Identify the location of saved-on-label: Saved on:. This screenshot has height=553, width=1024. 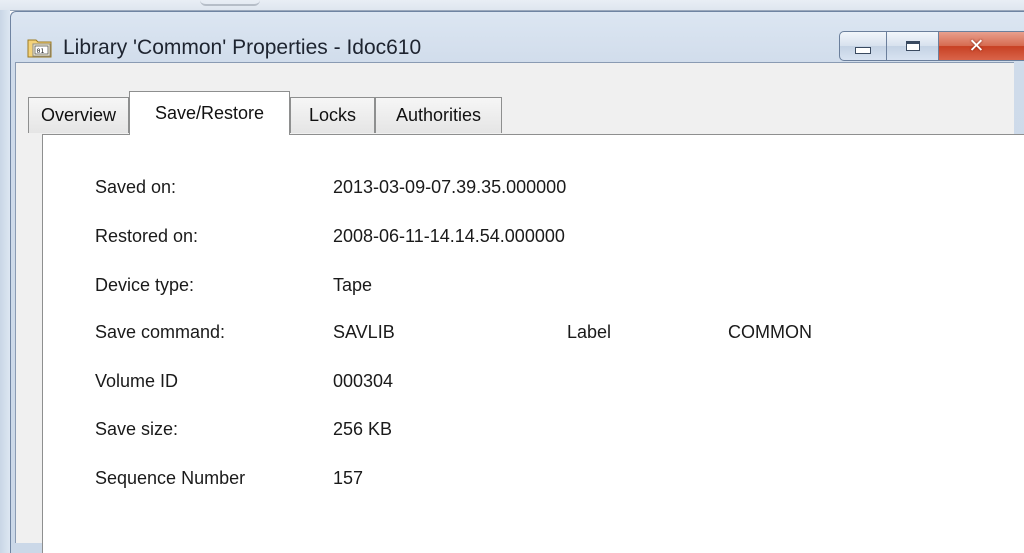
(136, 187).